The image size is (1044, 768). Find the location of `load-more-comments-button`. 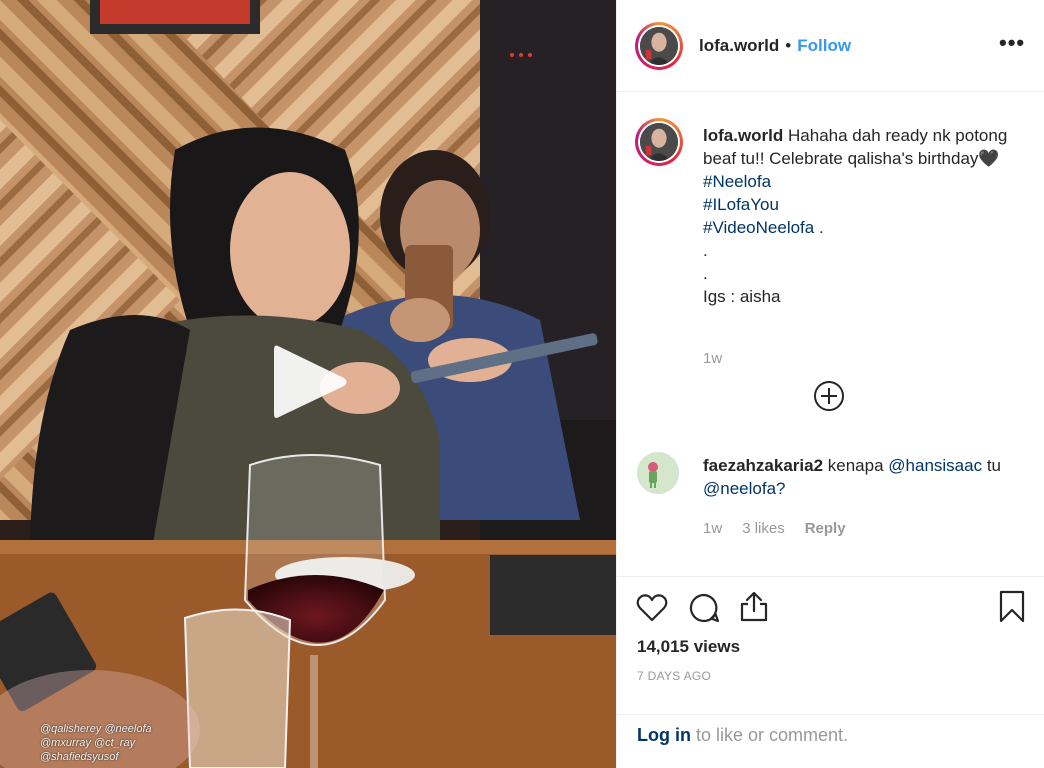

load-more-comments-button is located at coordinates (829, 396).